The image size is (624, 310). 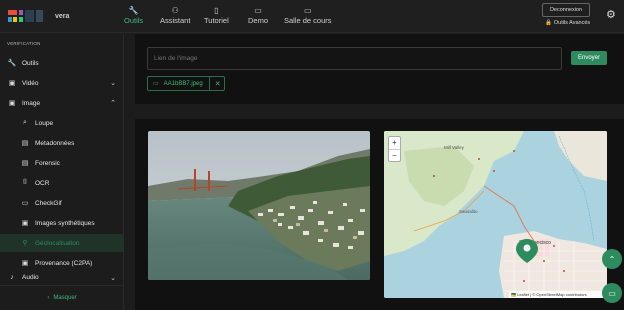 I want to click on lock-icon: 🔒, so click(x=548, y=23).